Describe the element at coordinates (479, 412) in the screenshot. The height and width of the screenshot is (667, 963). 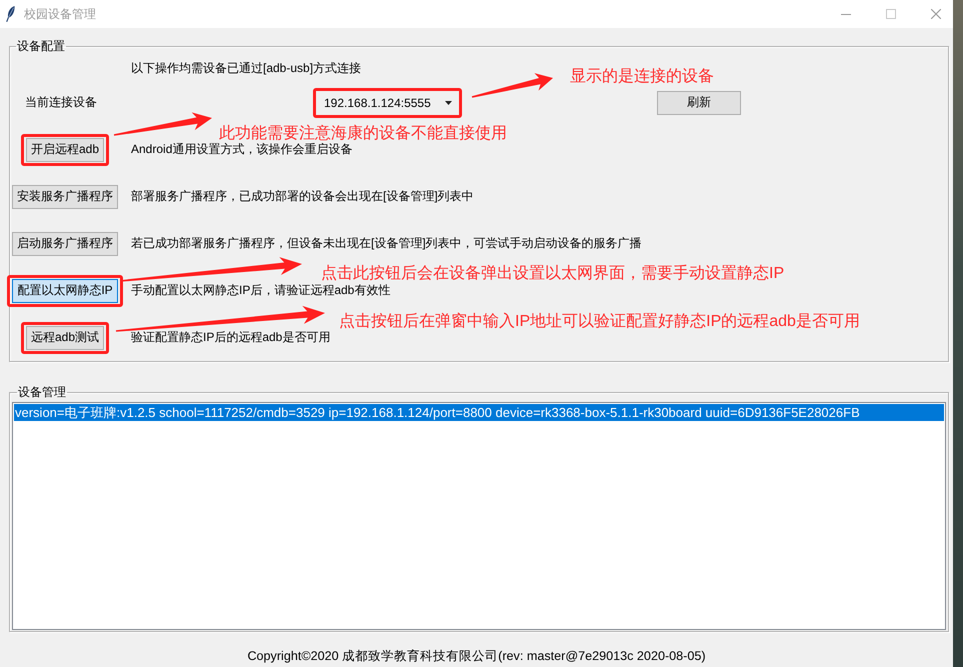
I see `device-list-item: version=电子班牌:v1.2.5 school=1117252/cmdb=3529 ip=192.168.1.124/port=8800 device=rk3368-box-5.1.1-rk30board uuid=6D9136F5E28026FB` at that location.